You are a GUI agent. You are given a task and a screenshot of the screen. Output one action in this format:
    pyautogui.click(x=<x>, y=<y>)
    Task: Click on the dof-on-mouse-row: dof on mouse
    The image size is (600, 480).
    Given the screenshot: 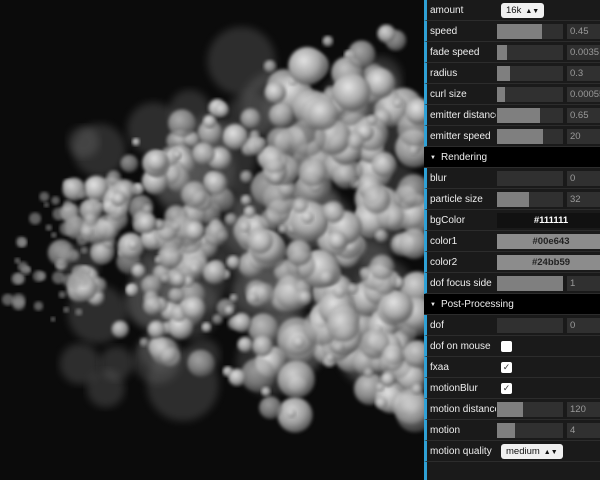 What is the action you would take?
    pyautogui.click(x=512, y=346)
    